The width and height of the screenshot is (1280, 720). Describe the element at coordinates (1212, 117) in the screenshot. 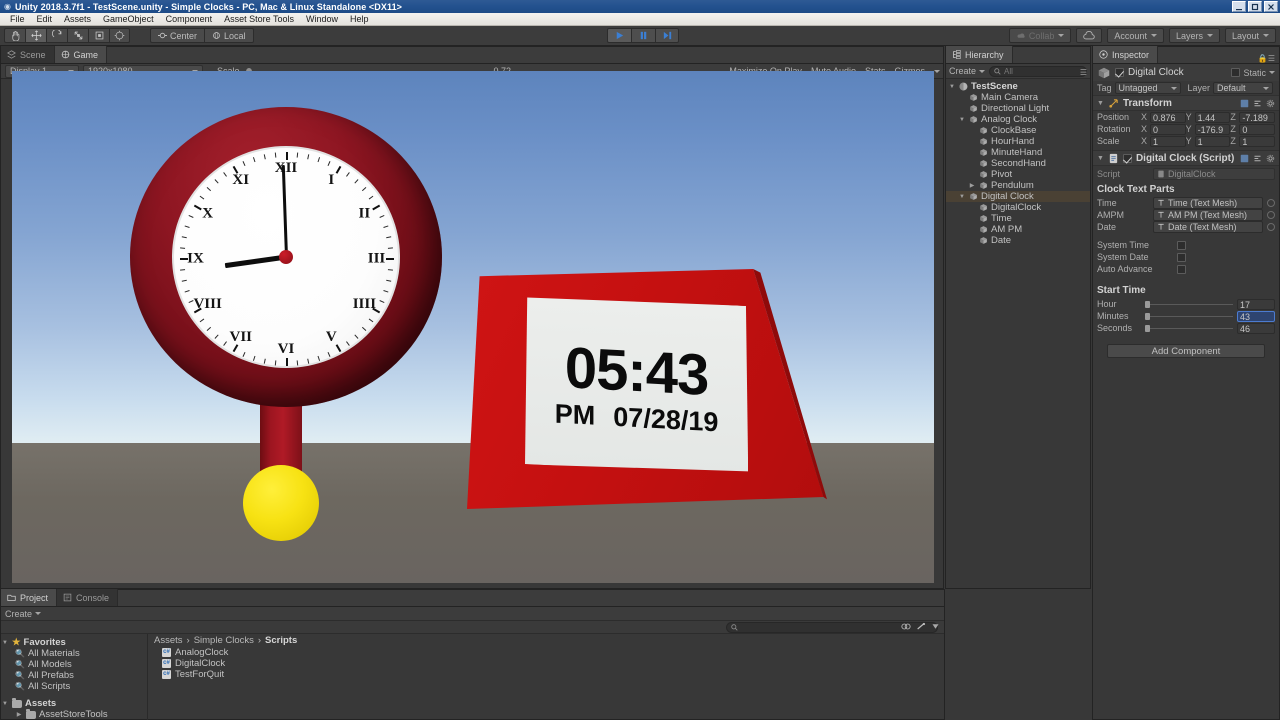

I see `position-y-input: 1.44` at that location.